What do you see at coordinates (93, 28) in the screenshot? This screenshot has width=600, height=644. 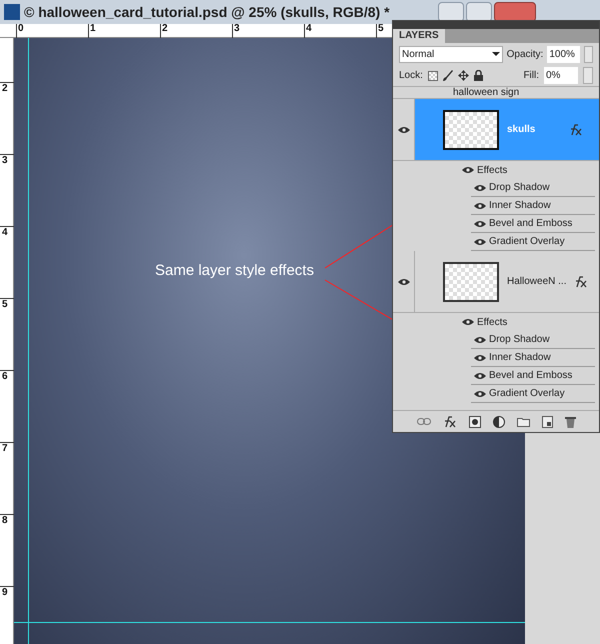 I see `ruler-number: 1` at bounding box center [93, 28].